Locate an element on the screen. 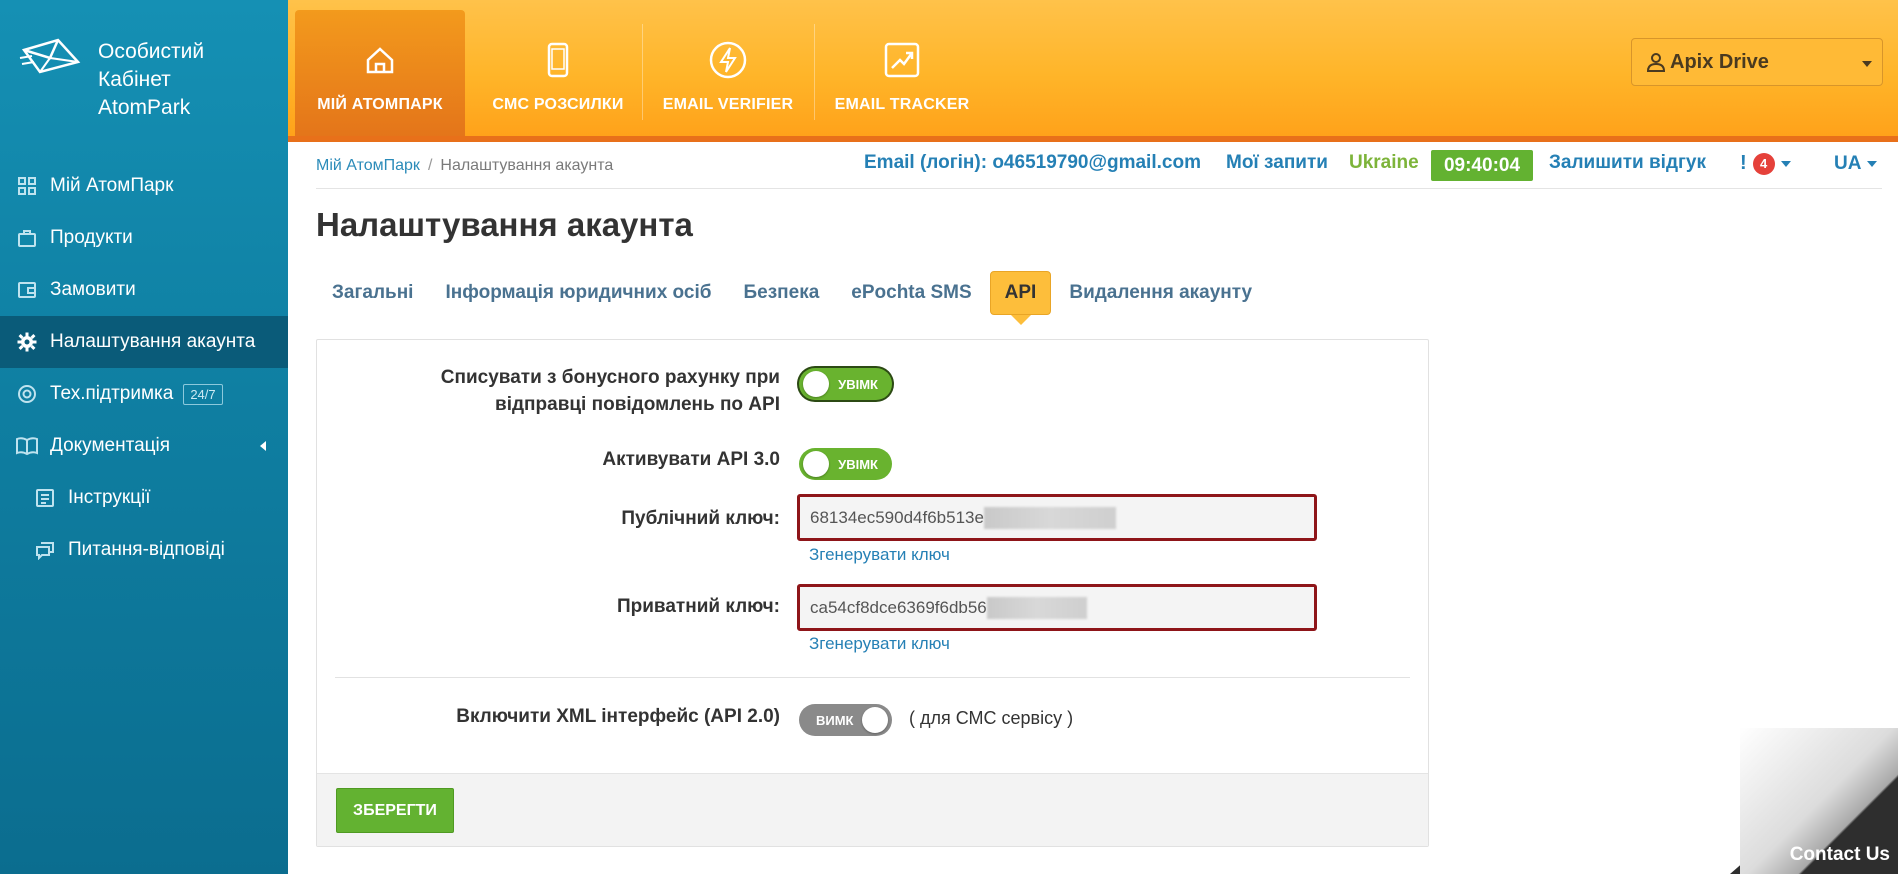 Image resolution: width=1898 pixels, height=874 pixels. my-requests-link: Мої запити is located at coordinates (1277, 163).